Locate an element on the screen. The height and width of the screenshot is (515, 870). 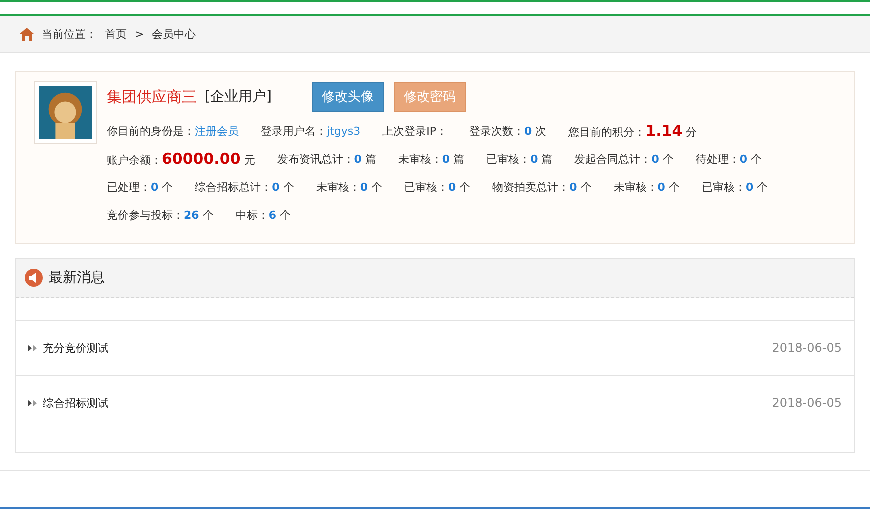
stat-link-text: 登录用户名：jtgys3 is located at coordinates (311, 131).